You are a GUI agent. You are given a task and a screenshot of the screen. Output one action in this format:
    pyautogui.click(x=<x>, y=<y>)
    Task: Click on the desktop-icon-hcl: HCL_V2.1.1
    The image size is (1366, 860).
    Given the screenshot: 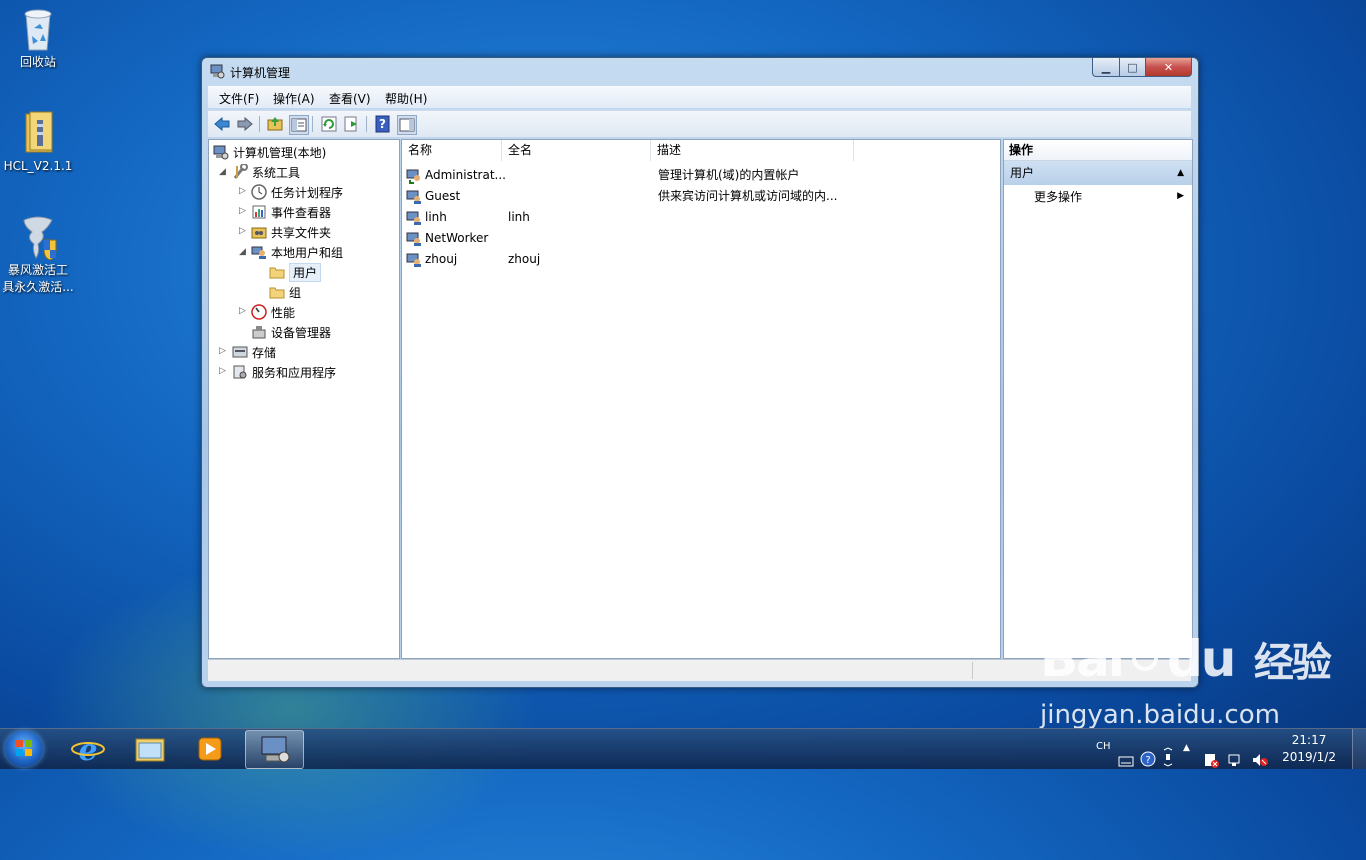 What is the action you would take?
    pyautogui.click(x=38, y=142)
    